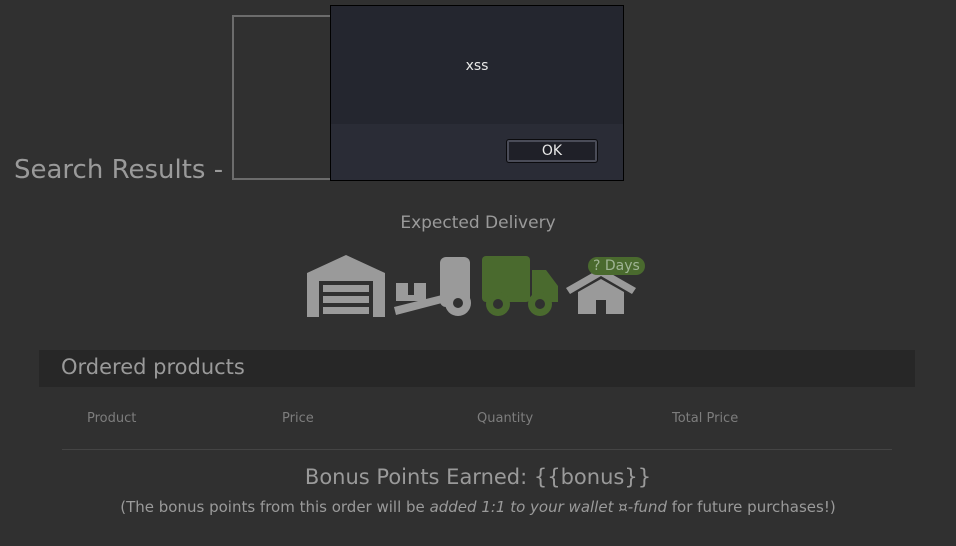 This screenshot has width=956, height=546. What do you see at coordinates (478, 477) in the screenshot?
I see `bonus-points-title: Bonus Points Earned: {{bonus}}` at bounding box center [478, 477].